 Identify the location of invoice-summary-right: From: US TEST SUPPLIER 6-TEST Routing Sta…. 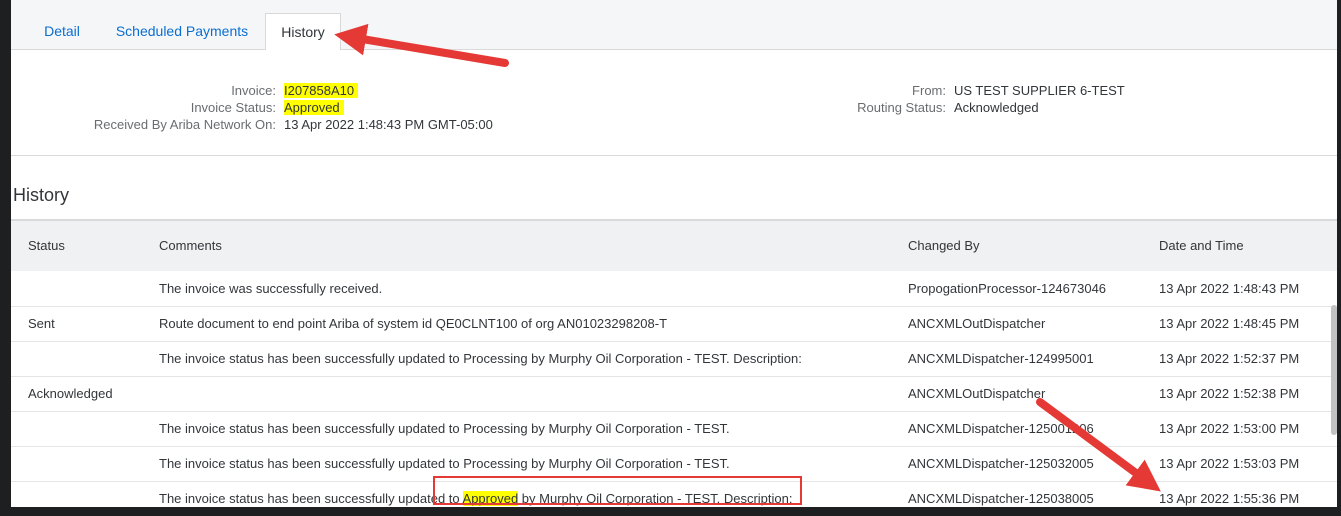
(568, 99).